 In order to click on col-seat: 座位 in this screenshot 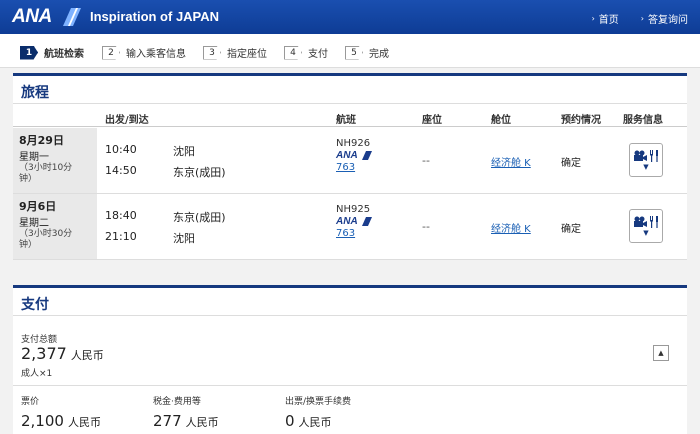, I will do `click(432, 120)`.